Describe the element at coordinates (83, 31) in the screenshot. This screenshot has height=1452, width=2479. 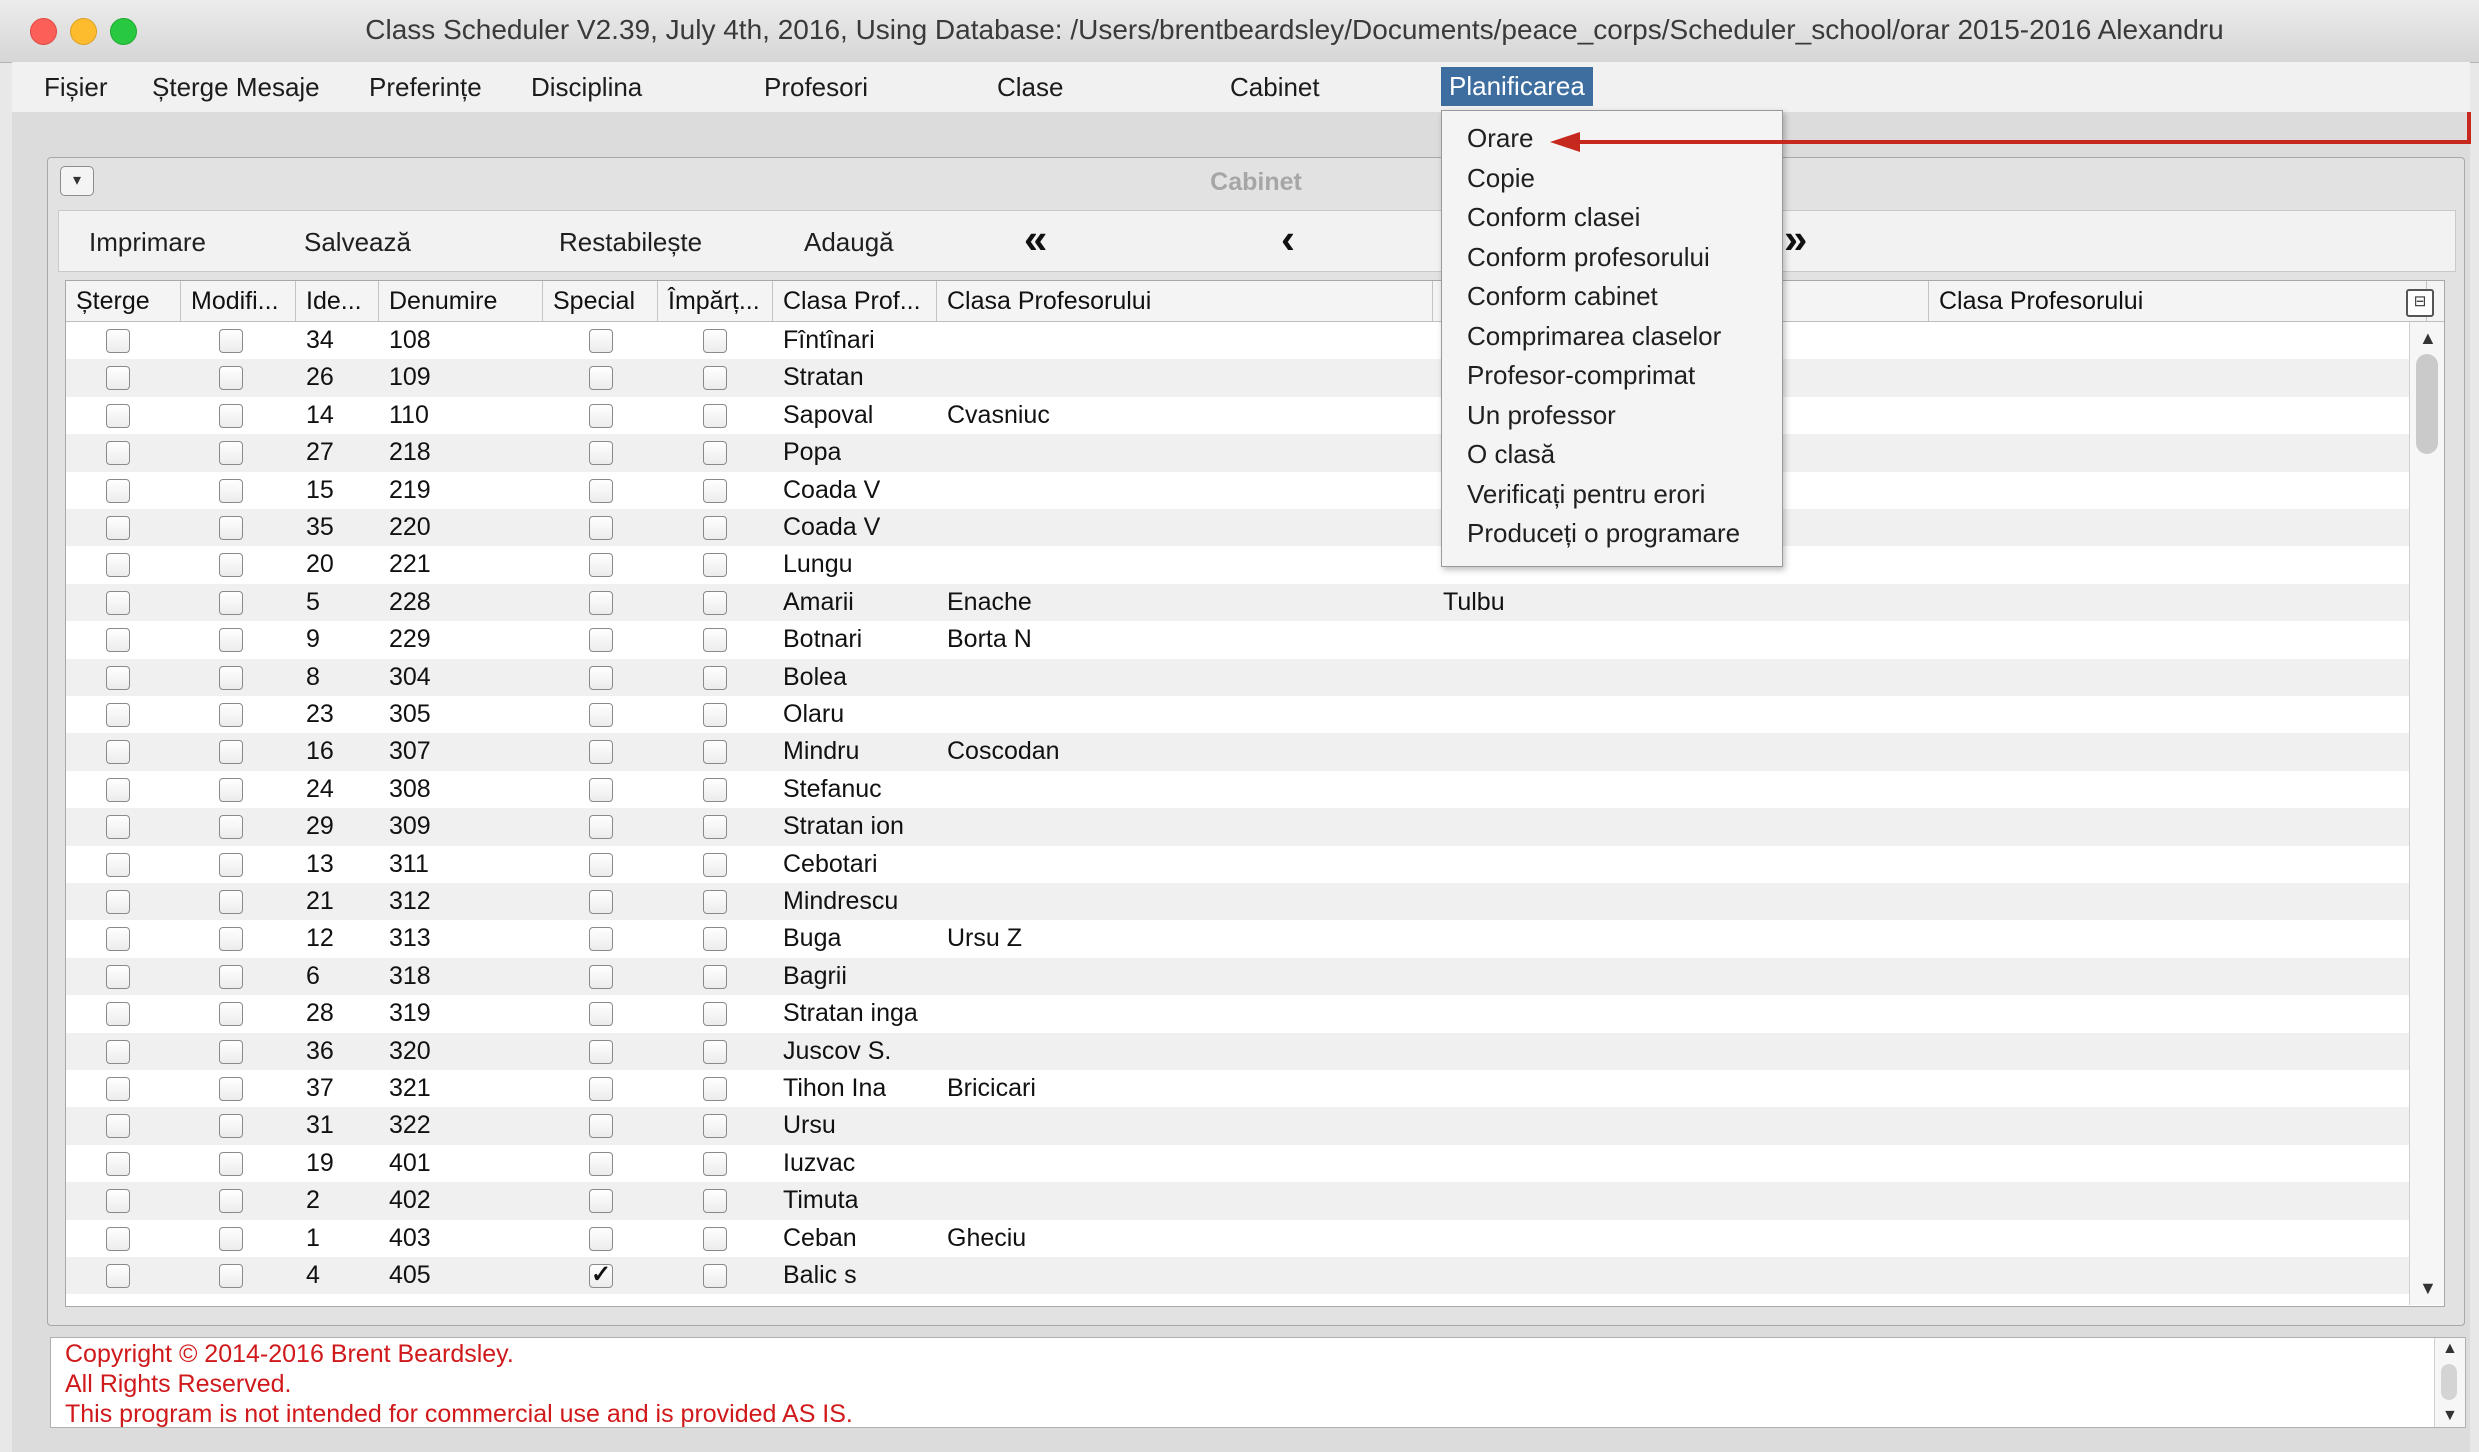
I see `minimize-window-button` at that location.